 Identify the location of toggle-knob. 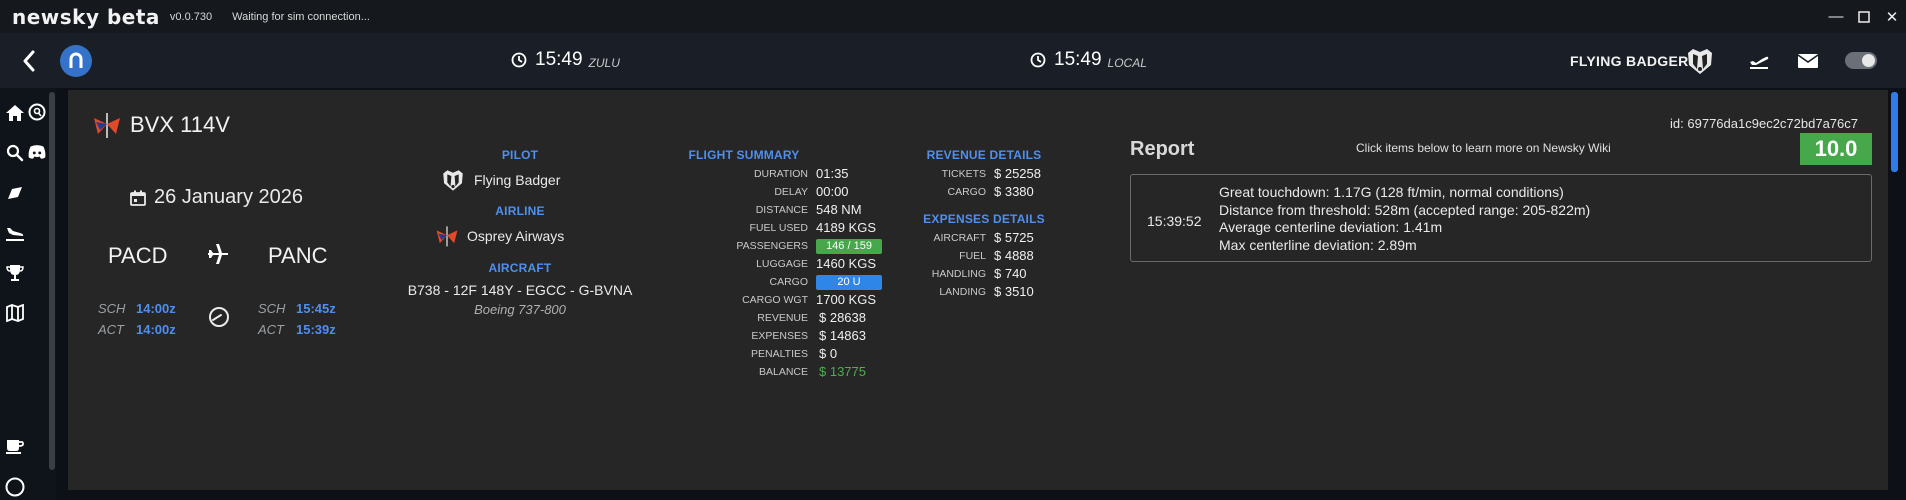
(1868, 60).